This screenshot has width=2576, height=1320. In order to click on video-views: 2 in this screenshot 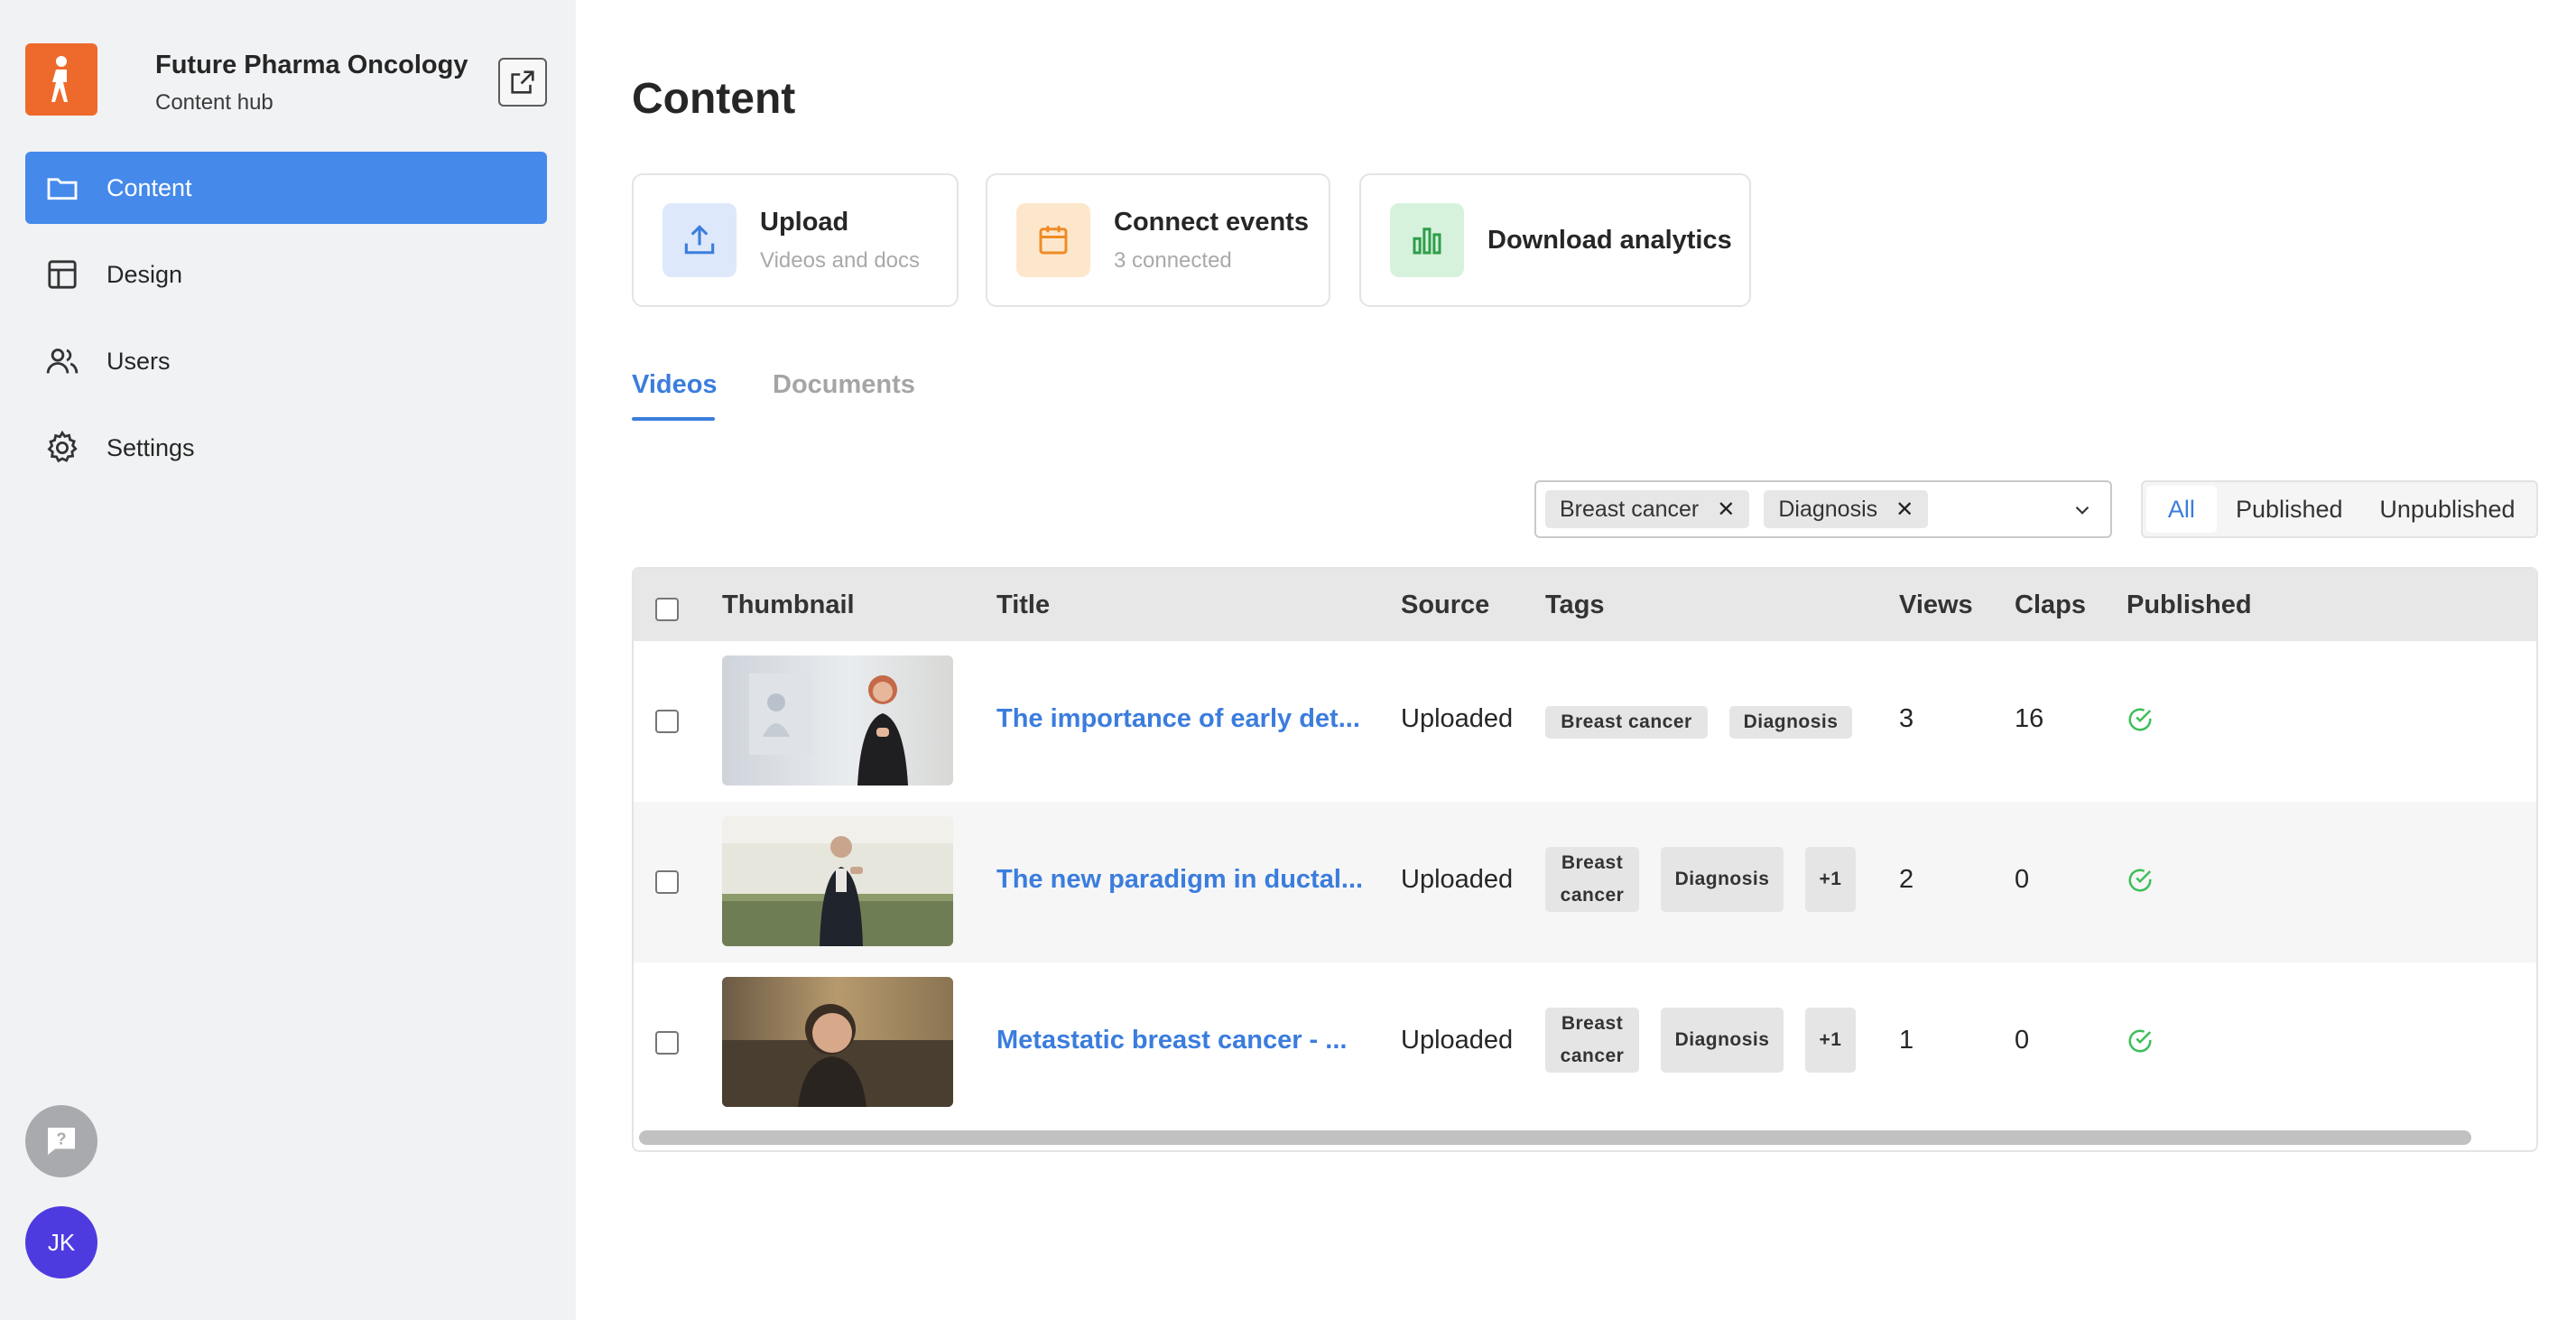, I will do `click(1907, 880)`.